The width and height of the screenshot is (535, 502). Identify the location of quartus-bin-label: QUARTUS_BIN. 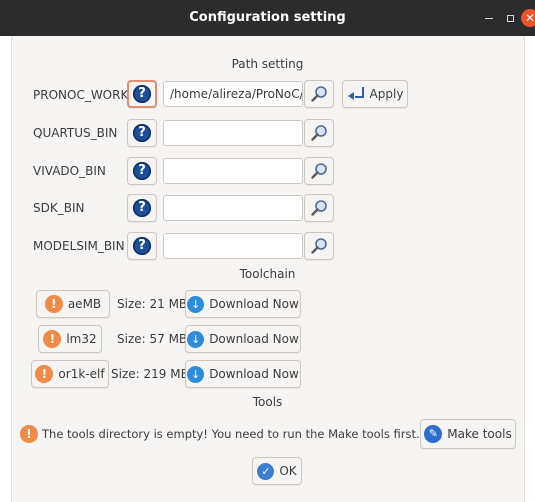
(75, 133).